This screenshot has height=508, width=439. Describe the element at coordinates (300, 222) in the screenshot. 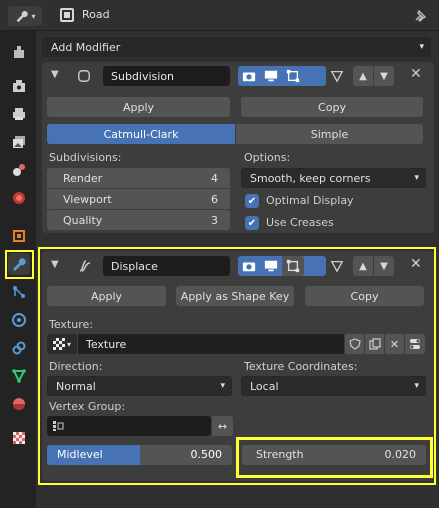

I see `use-creases-label: Use Creases` at that location.